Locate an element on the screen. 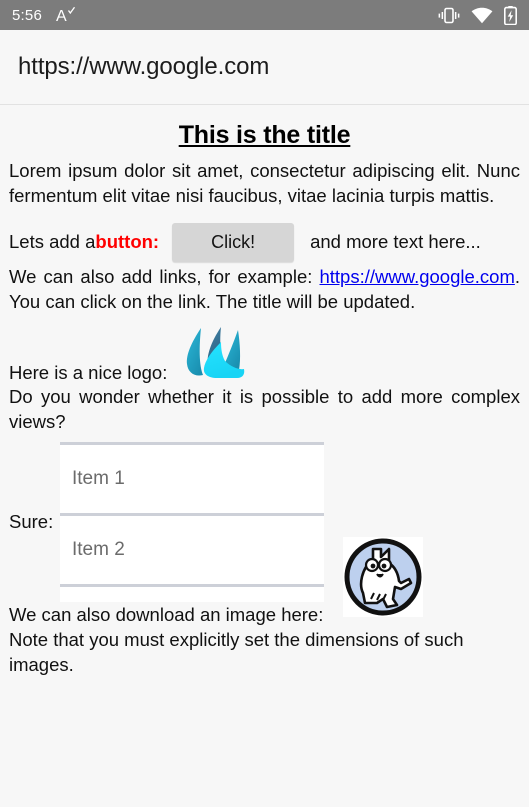 This screenshot has width=529, height=807. browser-url-bar: https://www.google.com is located at coordinates (264, 67).